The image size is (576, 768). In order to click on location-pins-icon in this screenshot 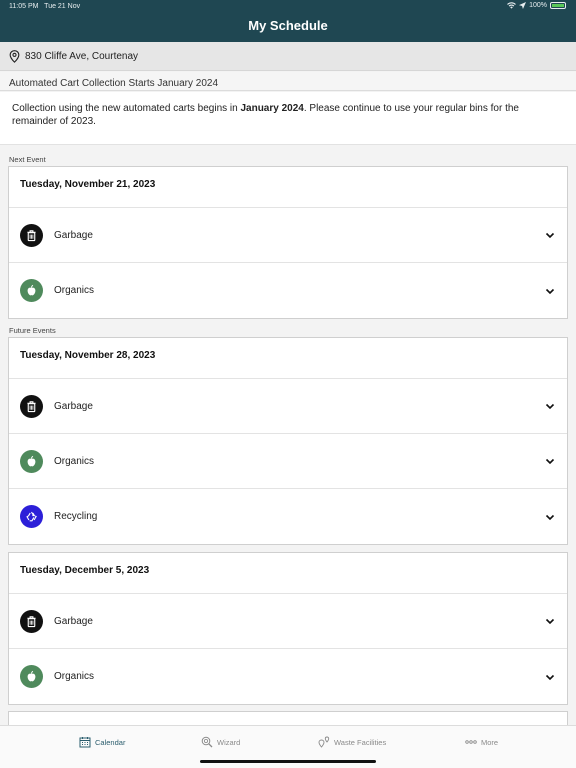, I will do `click(324, 742)`.